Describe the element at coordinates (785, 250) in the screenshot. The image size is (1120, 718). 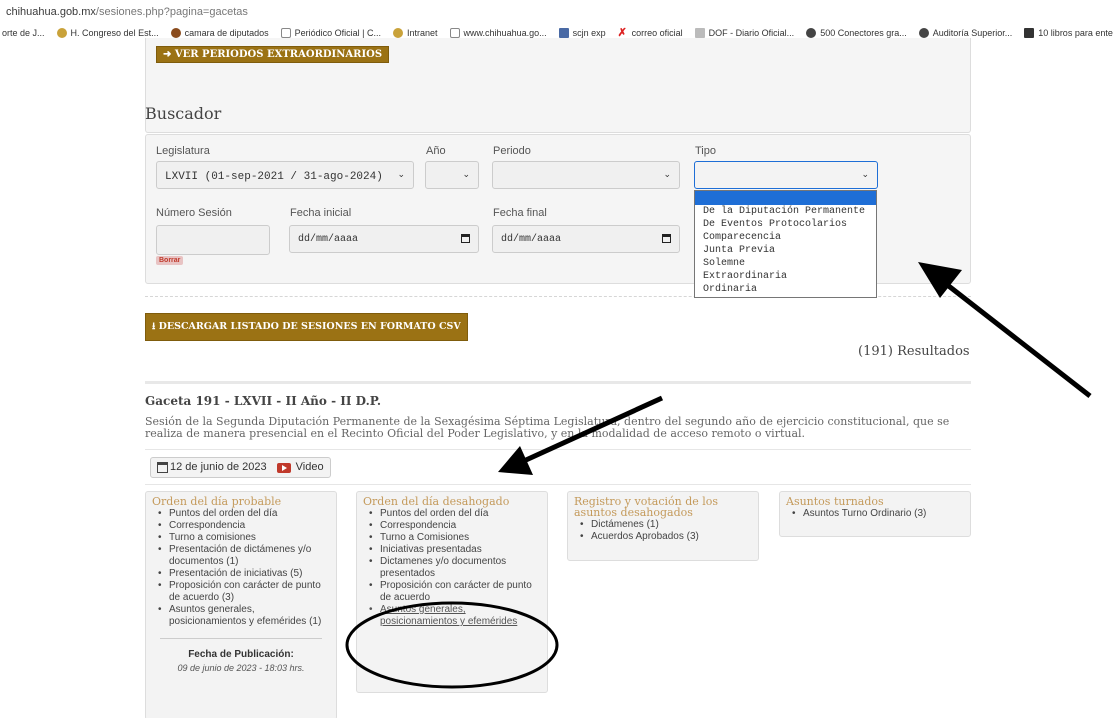
I see `tipo-option: Junta Previa` at that location.